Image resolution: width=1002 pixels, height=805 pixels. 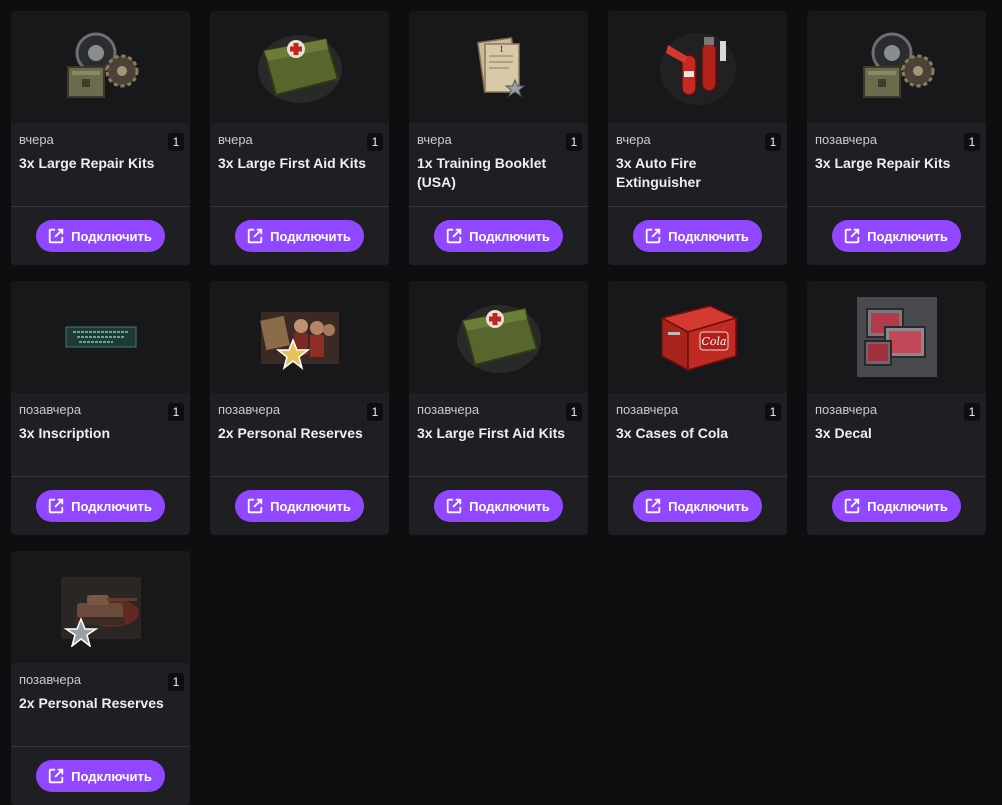 What do you see at coordinates (65, 433) in the screenshot?
I see `item-title: 3x Inscription` at bounding box center [65, 433].